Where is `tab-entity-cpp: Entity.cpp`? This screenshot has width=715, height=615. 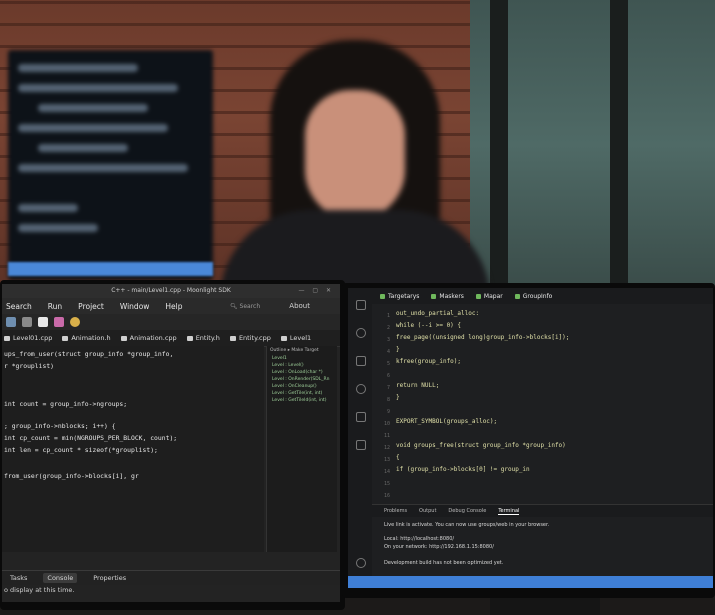
tab-entity-cpp: Entity.cpp is located at coordinates (250, 338).